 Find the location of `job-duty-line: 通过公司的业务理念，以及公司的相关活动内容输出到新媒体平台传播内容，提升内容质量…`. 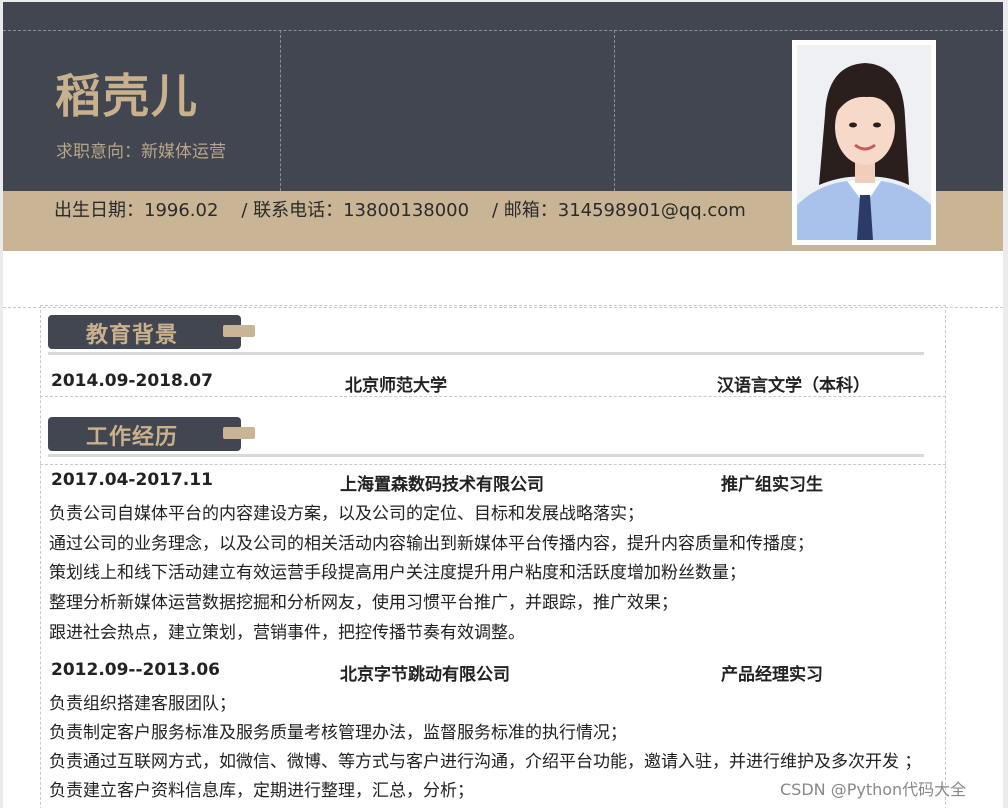

job-duty-line: 通过公司的业务理念，以及公司的相关活动内容输出到新媒体平台传播内容，提升内容质量… is located at coordinates (431, 544).